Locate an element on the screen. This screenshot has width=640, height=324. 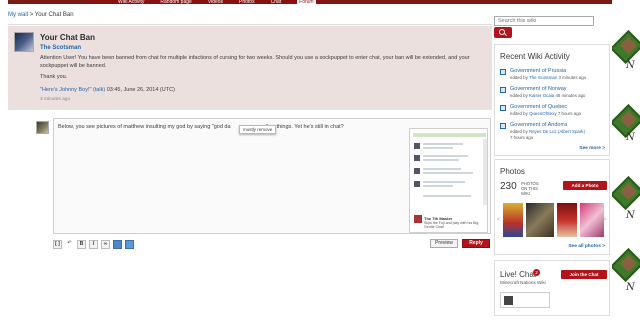
thread-timestamp: 3 minutes ago is located at coordinates (55, 99).